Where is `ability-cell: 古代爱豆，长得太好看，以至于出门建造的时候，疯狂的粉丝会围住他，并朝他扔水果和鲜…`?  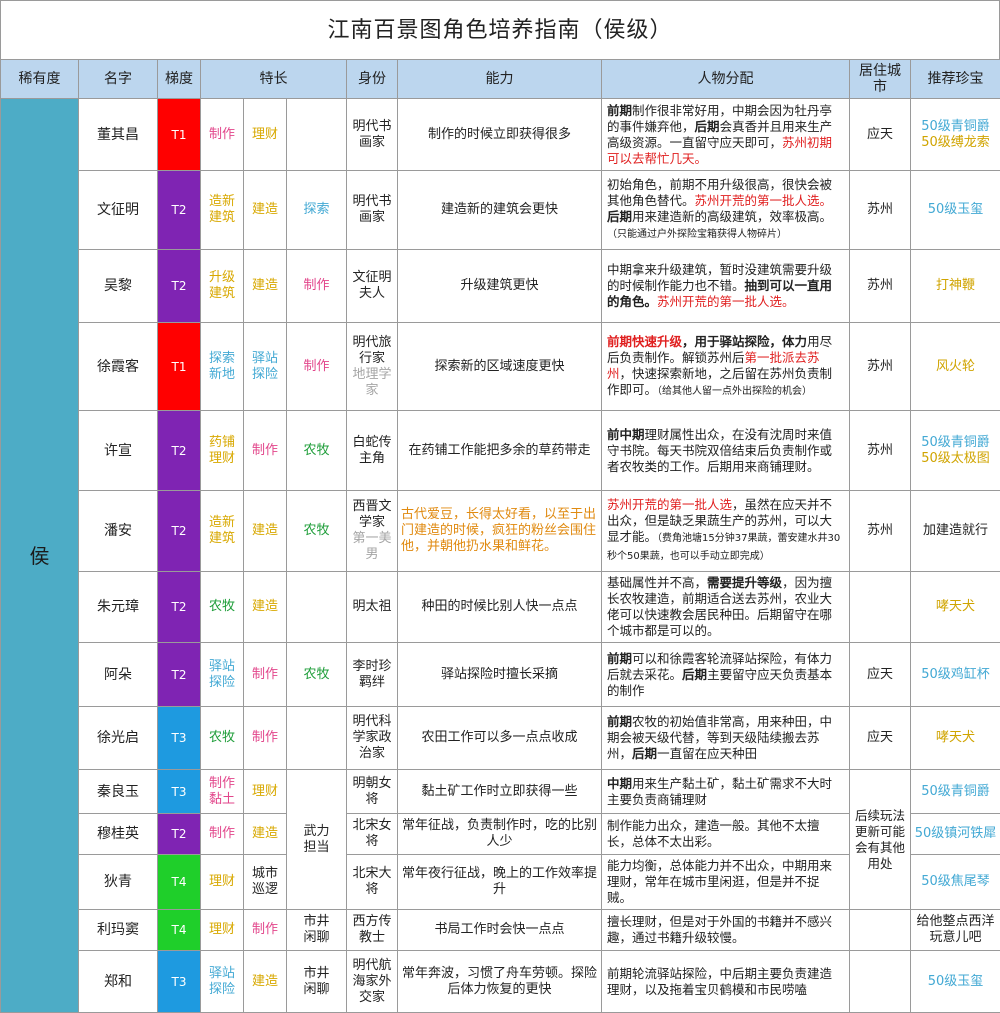
ability-cell: 古代爱豆，长得太好看，以至于出门建造的时候，疯狂的粉丝会围住他，并朝他扔水果和鲜… is located at coordinates (500, 531).